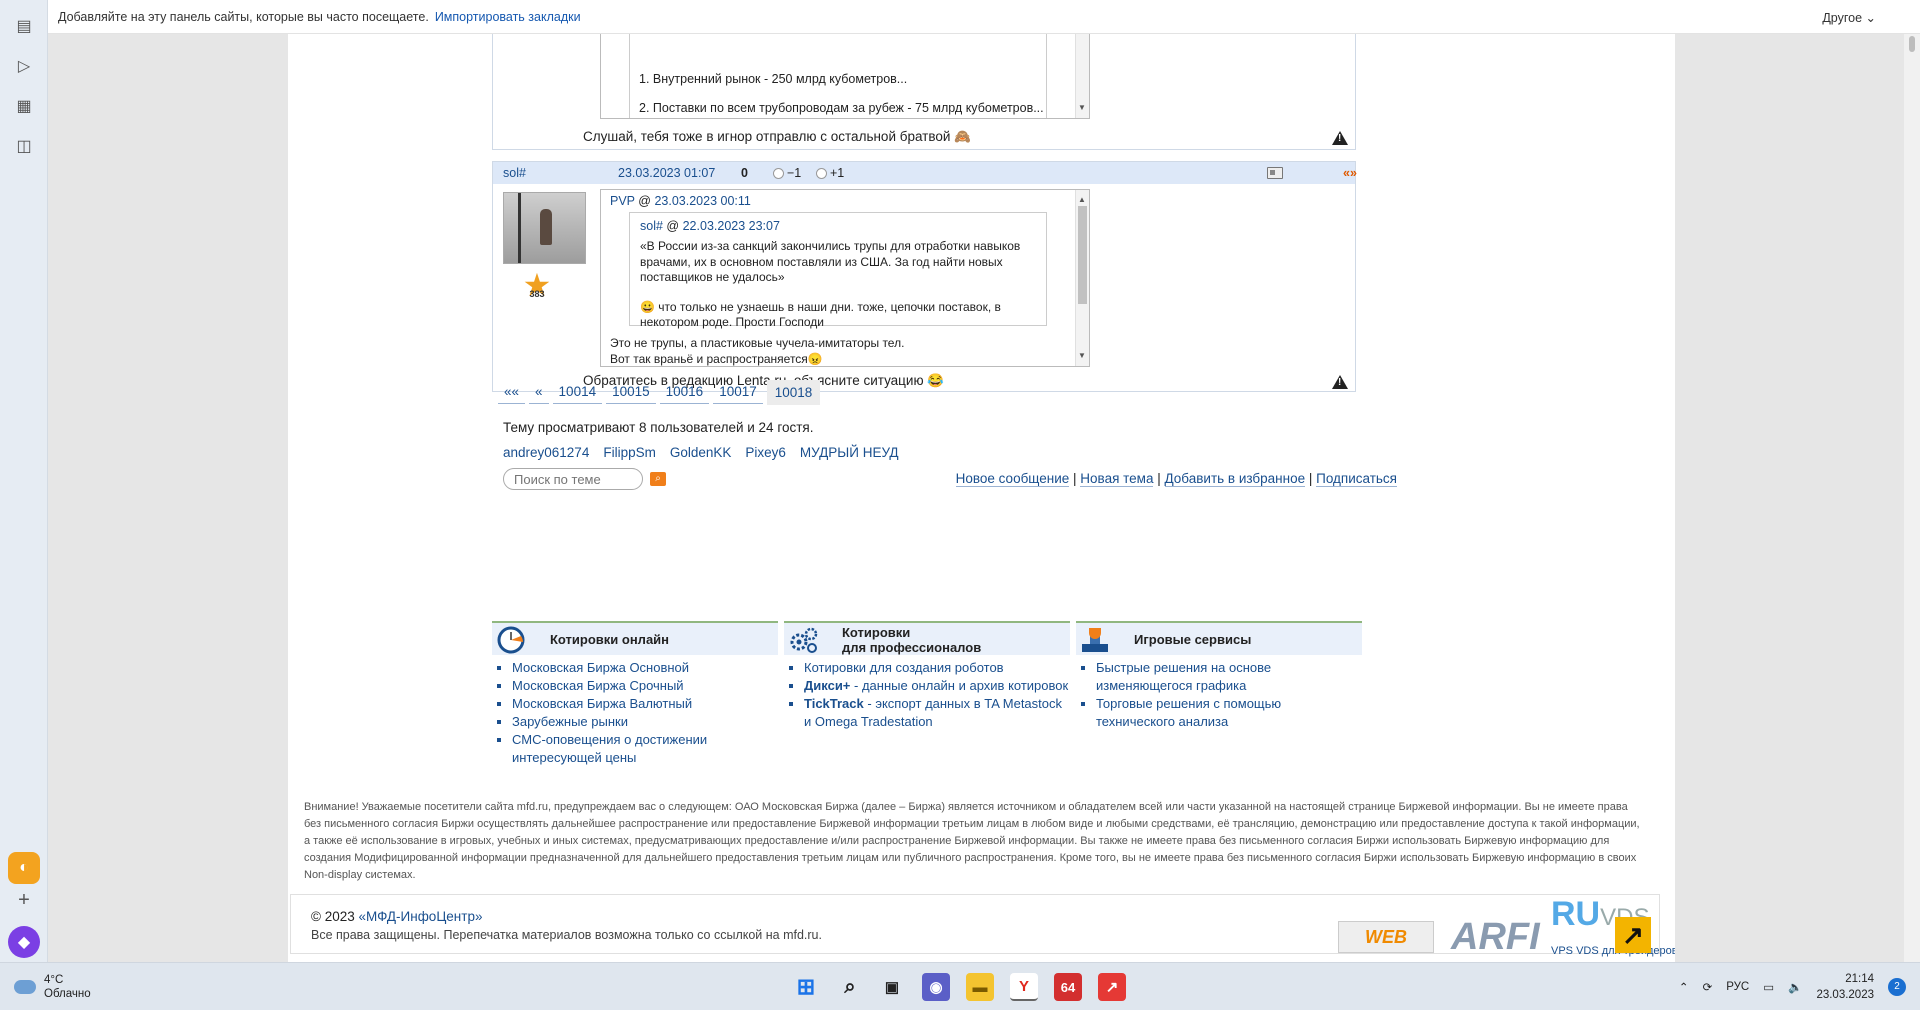 This screenshot has width=1920, height=1010. What do you see at coordinates (778, 173) in the screenshot?
I see `vote-minus-radio` at bounding box center [778, 173].